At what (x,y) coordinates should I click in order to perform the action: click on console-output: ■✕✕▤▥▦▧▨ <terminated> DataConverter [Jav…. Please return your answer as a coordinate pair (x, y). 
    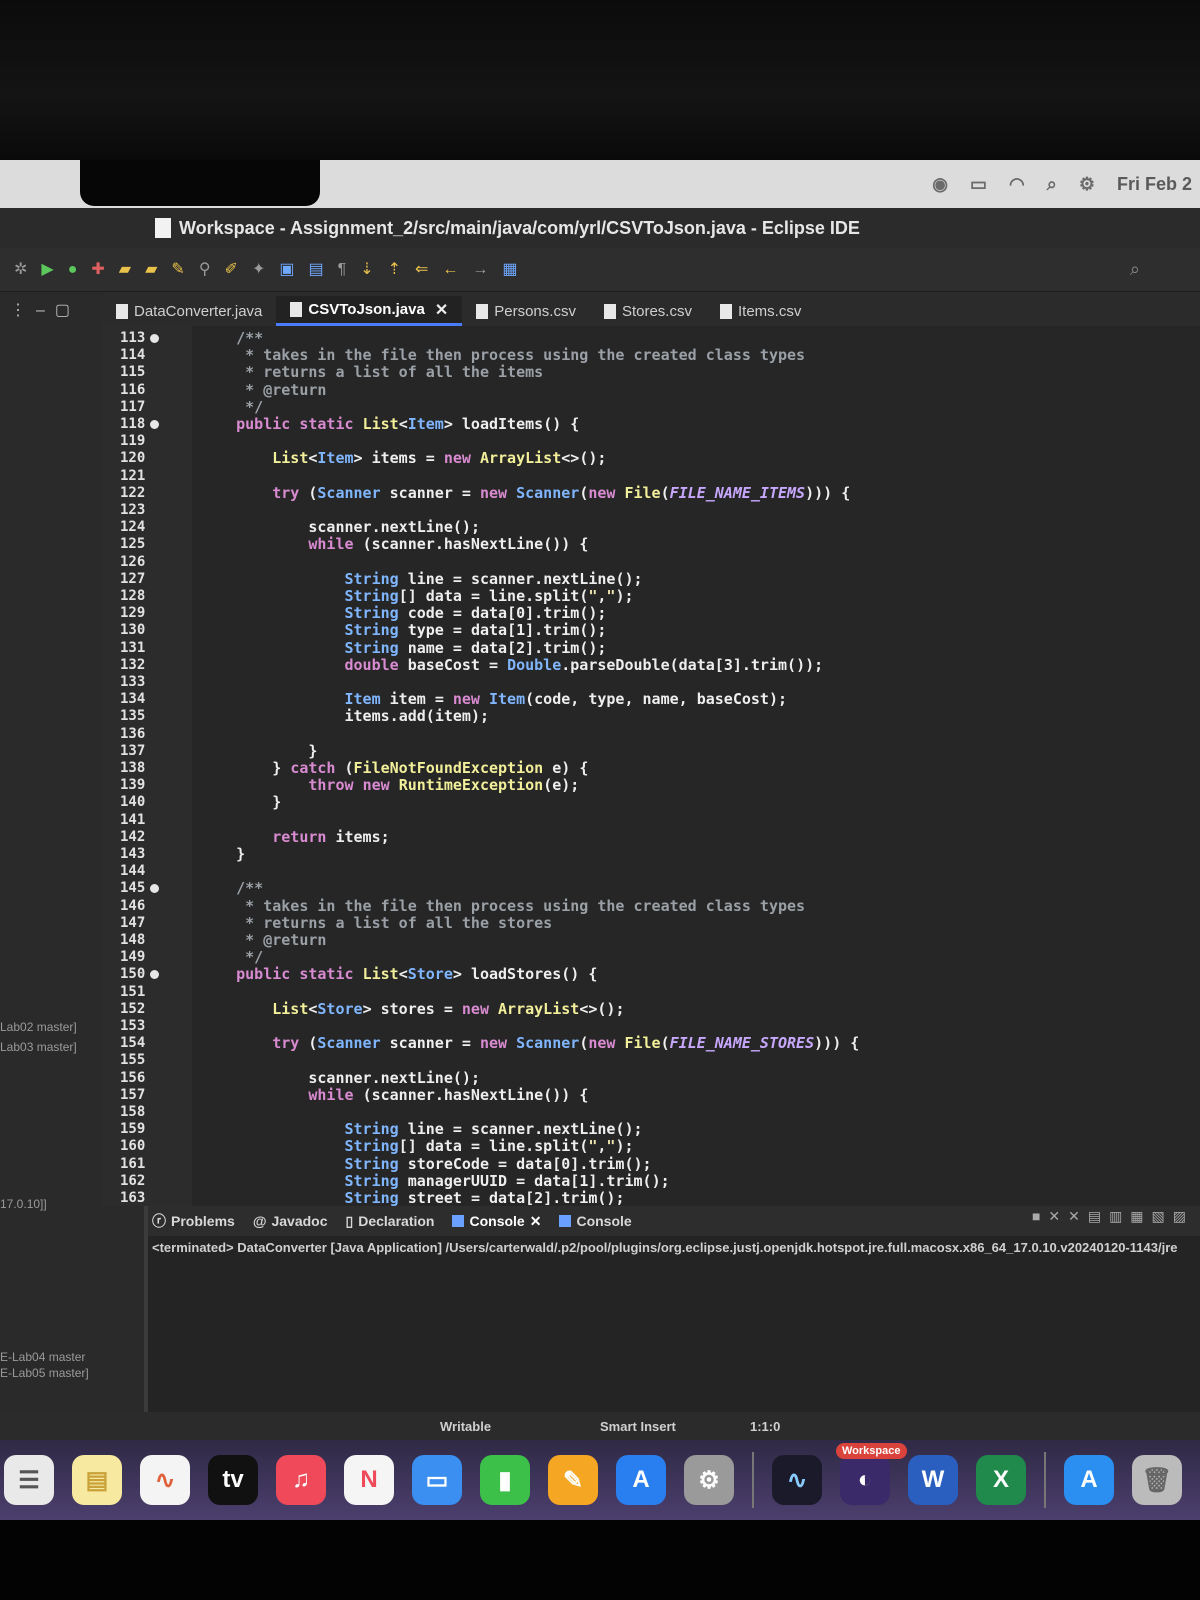
    Looking at the image, I should click on (674, 1310).